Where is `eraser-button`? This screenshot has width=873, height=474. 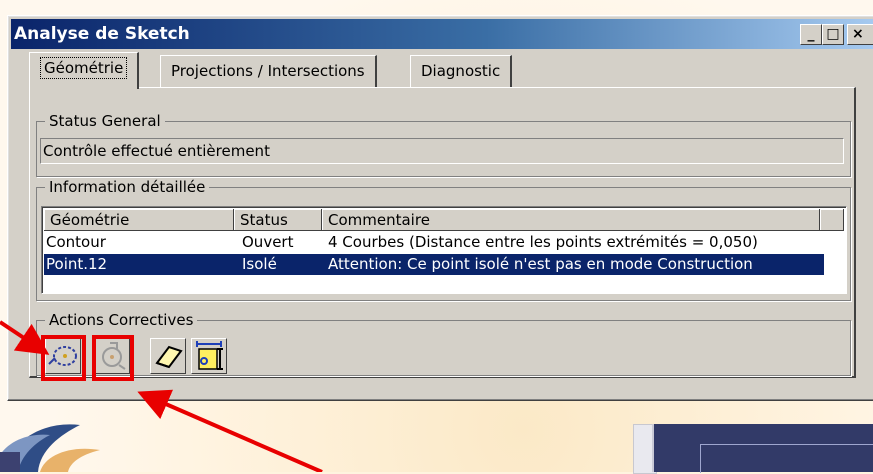 eraser-button is located at coordinates (168, 356).